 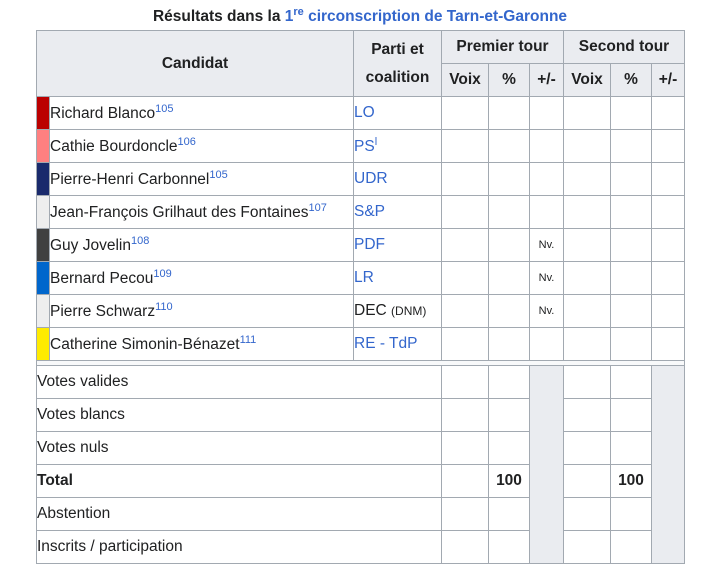 I want to click on summary-row: Votes blancs, so click(x=360, y=415).